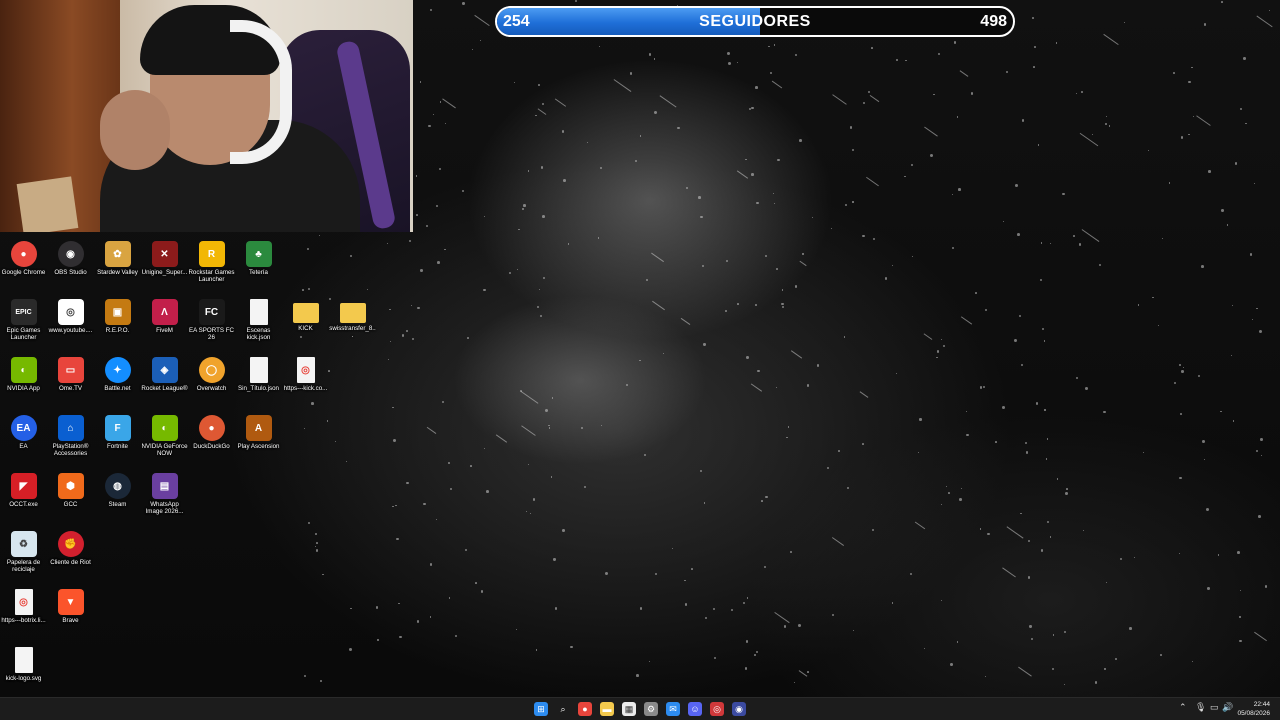 The width and height of the screenshot is (1280, 720). What do you see at coordinates (607, 709) in the screenshot?
I see `file-explorer-icon: ▬` at bounding box center [607, 709].